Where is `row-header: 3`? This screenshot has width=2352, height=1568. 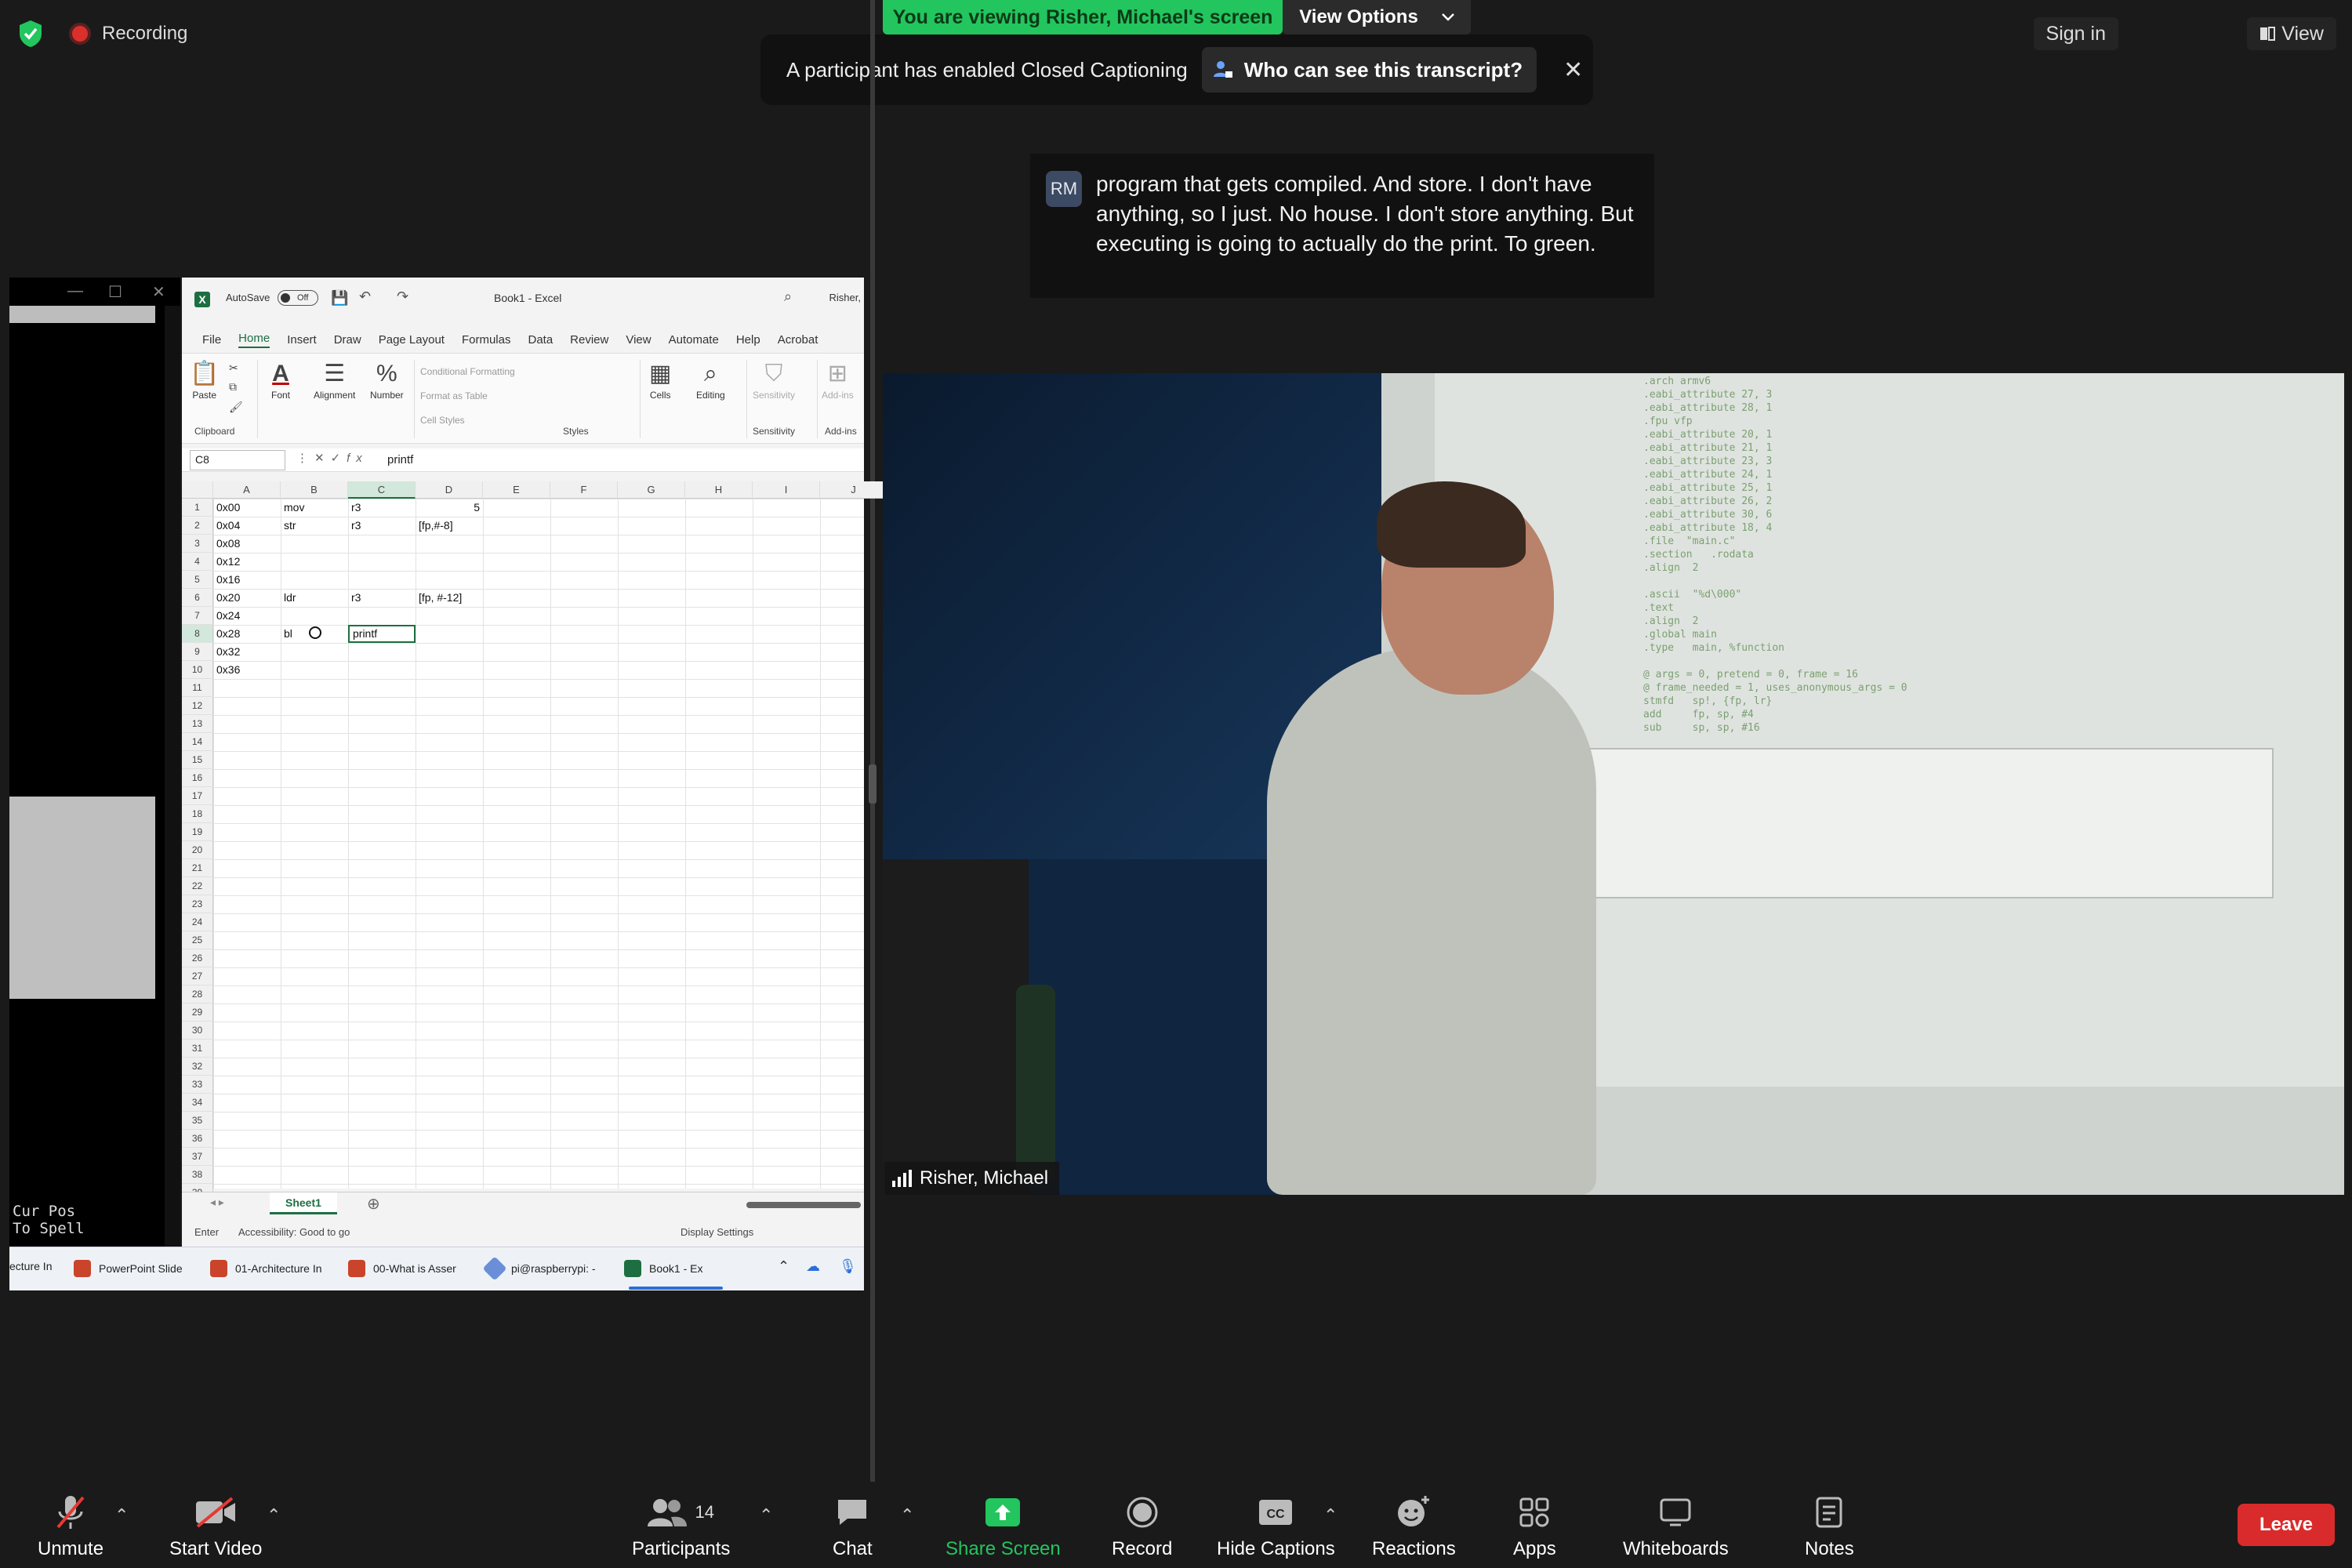 row-header: 3 is located at coordinates (197, 544).